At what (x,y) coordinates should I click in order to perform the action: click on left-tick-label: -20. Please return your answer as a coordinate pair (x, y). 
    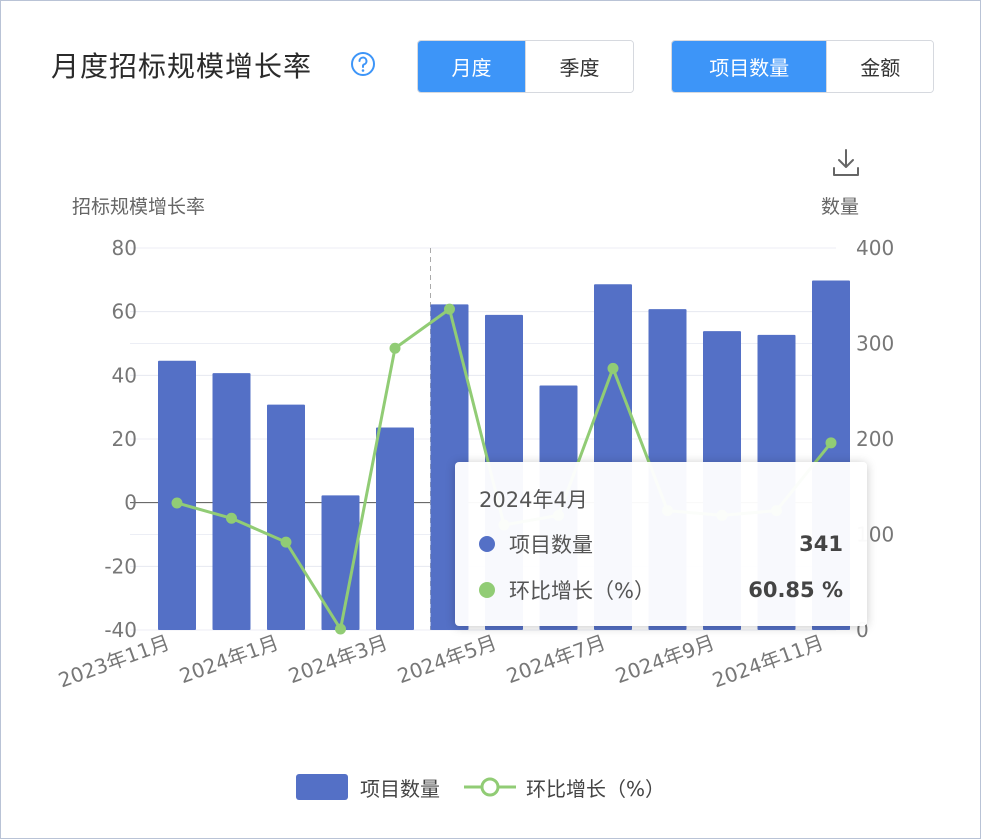
    Looking at the image, I should click on (120, 566).